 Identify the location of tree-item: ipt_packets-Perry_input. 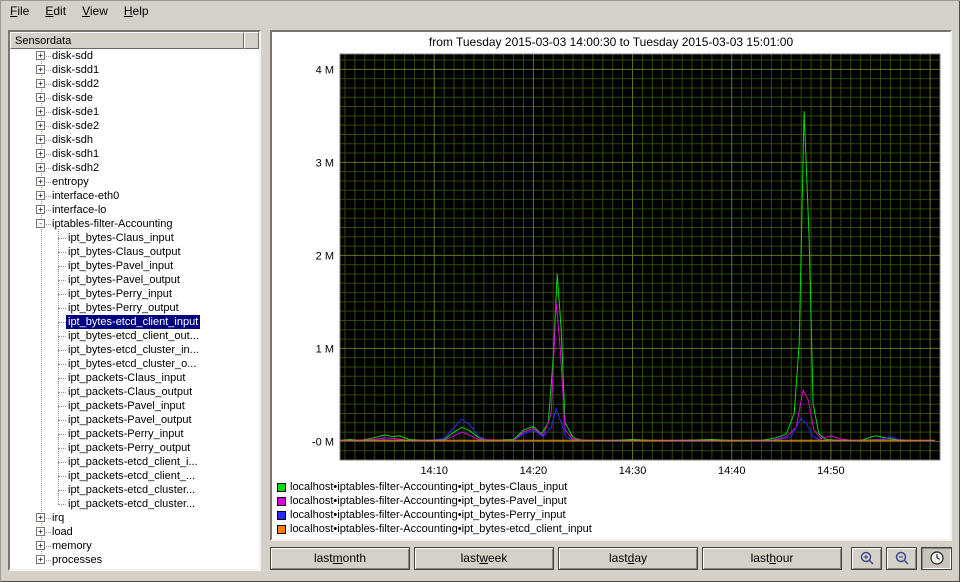
(134, 434).